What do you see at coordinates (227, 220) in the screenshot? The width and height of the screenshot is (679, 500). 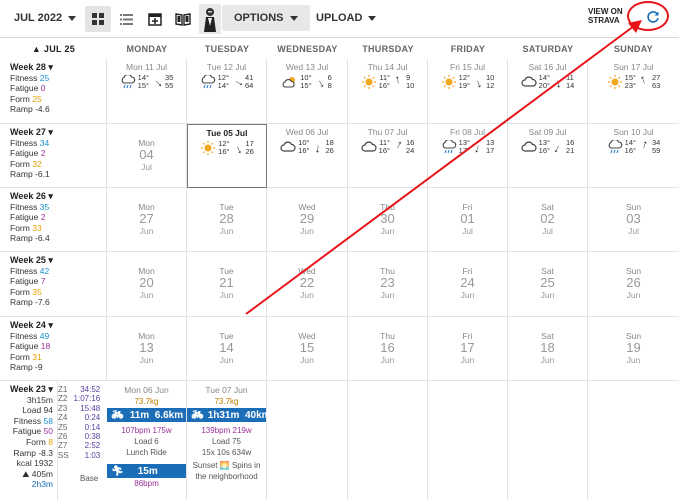 I see `day-cell: Tue 28 Jun` at bounding box center [227, 220].